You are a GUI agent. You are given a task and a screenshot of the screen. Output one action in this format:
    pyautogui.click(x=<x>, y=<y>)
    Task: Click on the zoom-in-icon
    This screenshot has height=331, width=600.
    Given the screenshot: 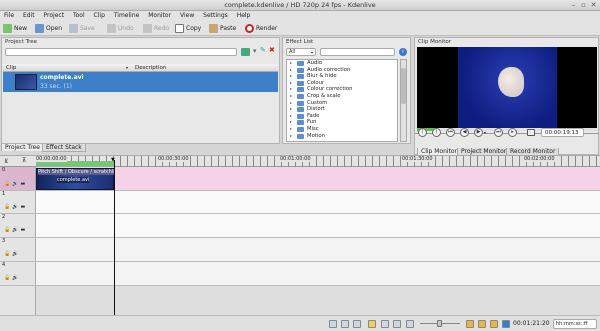 What is the action you would take?
    pyautogui.click(x=482, y=324)
    